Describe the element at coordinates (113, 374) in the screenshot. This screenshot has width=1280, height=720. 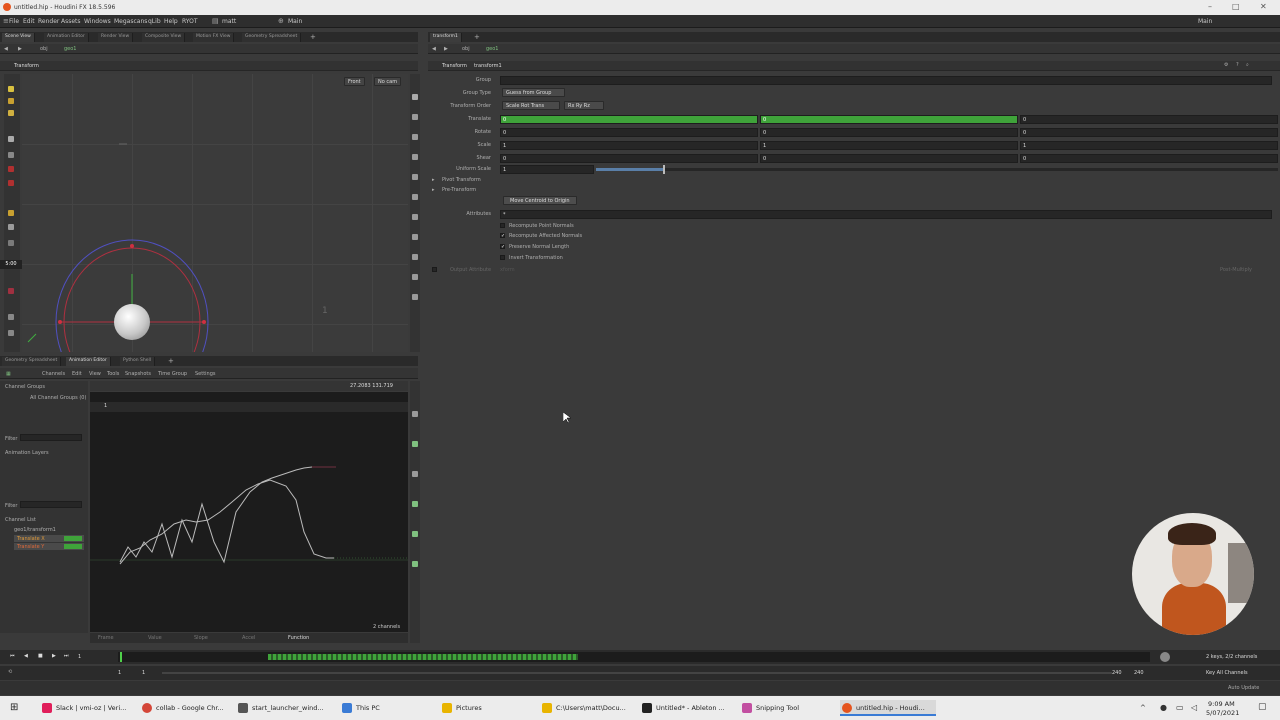
I see `anim-menu-tools: Tools` at that location.